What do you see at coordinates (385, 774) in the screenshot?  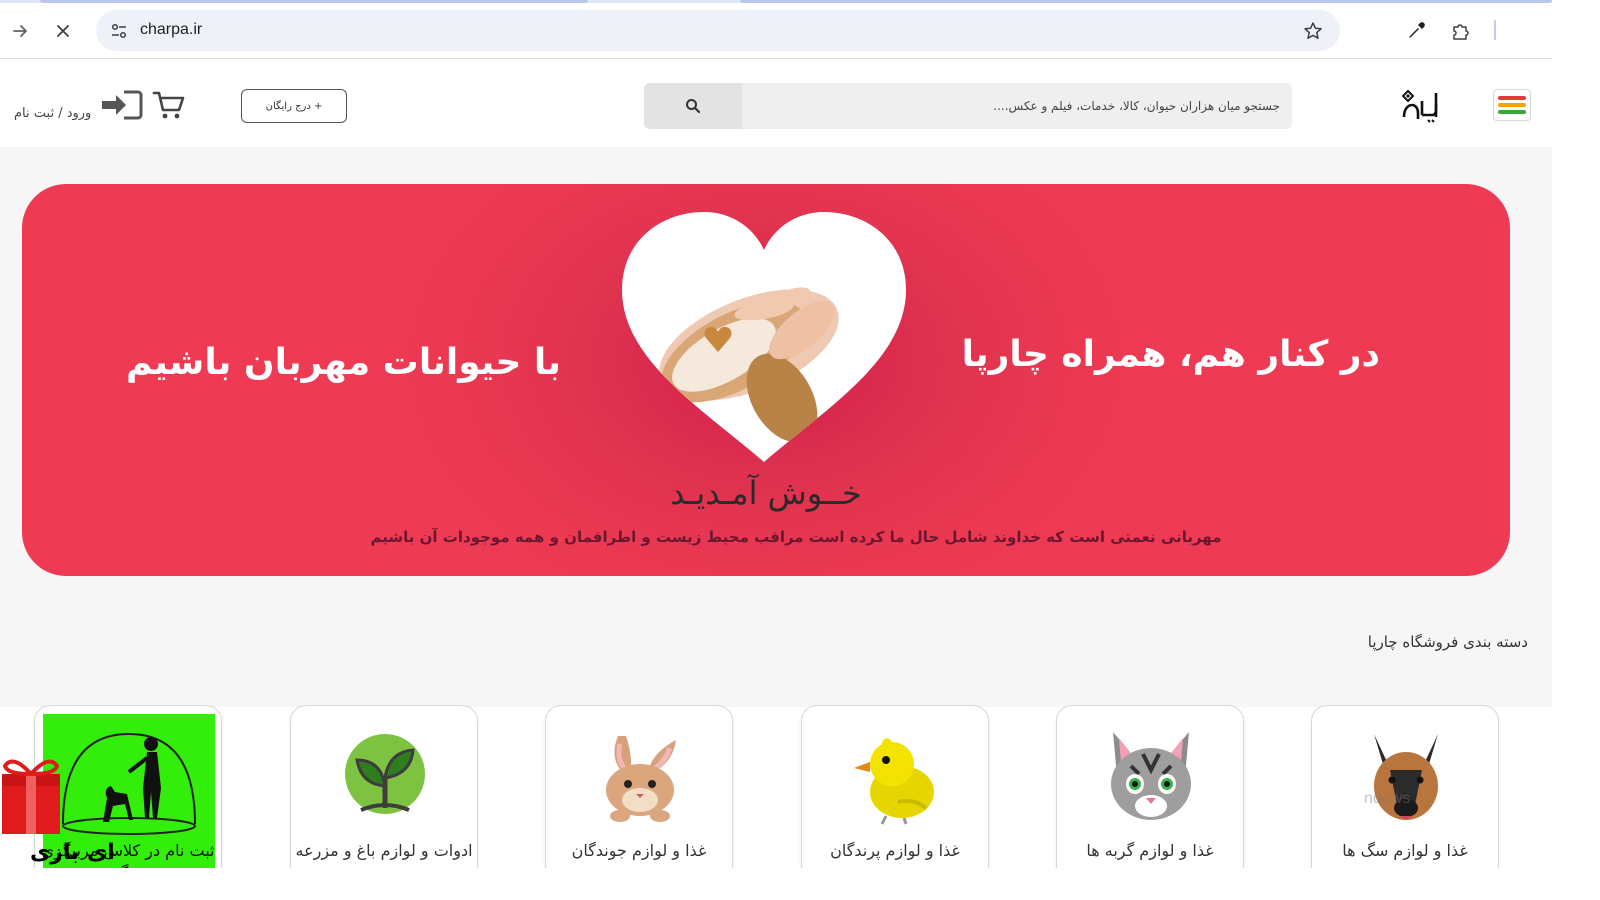 I see `plant-icon` at bounding box center [385, 774].